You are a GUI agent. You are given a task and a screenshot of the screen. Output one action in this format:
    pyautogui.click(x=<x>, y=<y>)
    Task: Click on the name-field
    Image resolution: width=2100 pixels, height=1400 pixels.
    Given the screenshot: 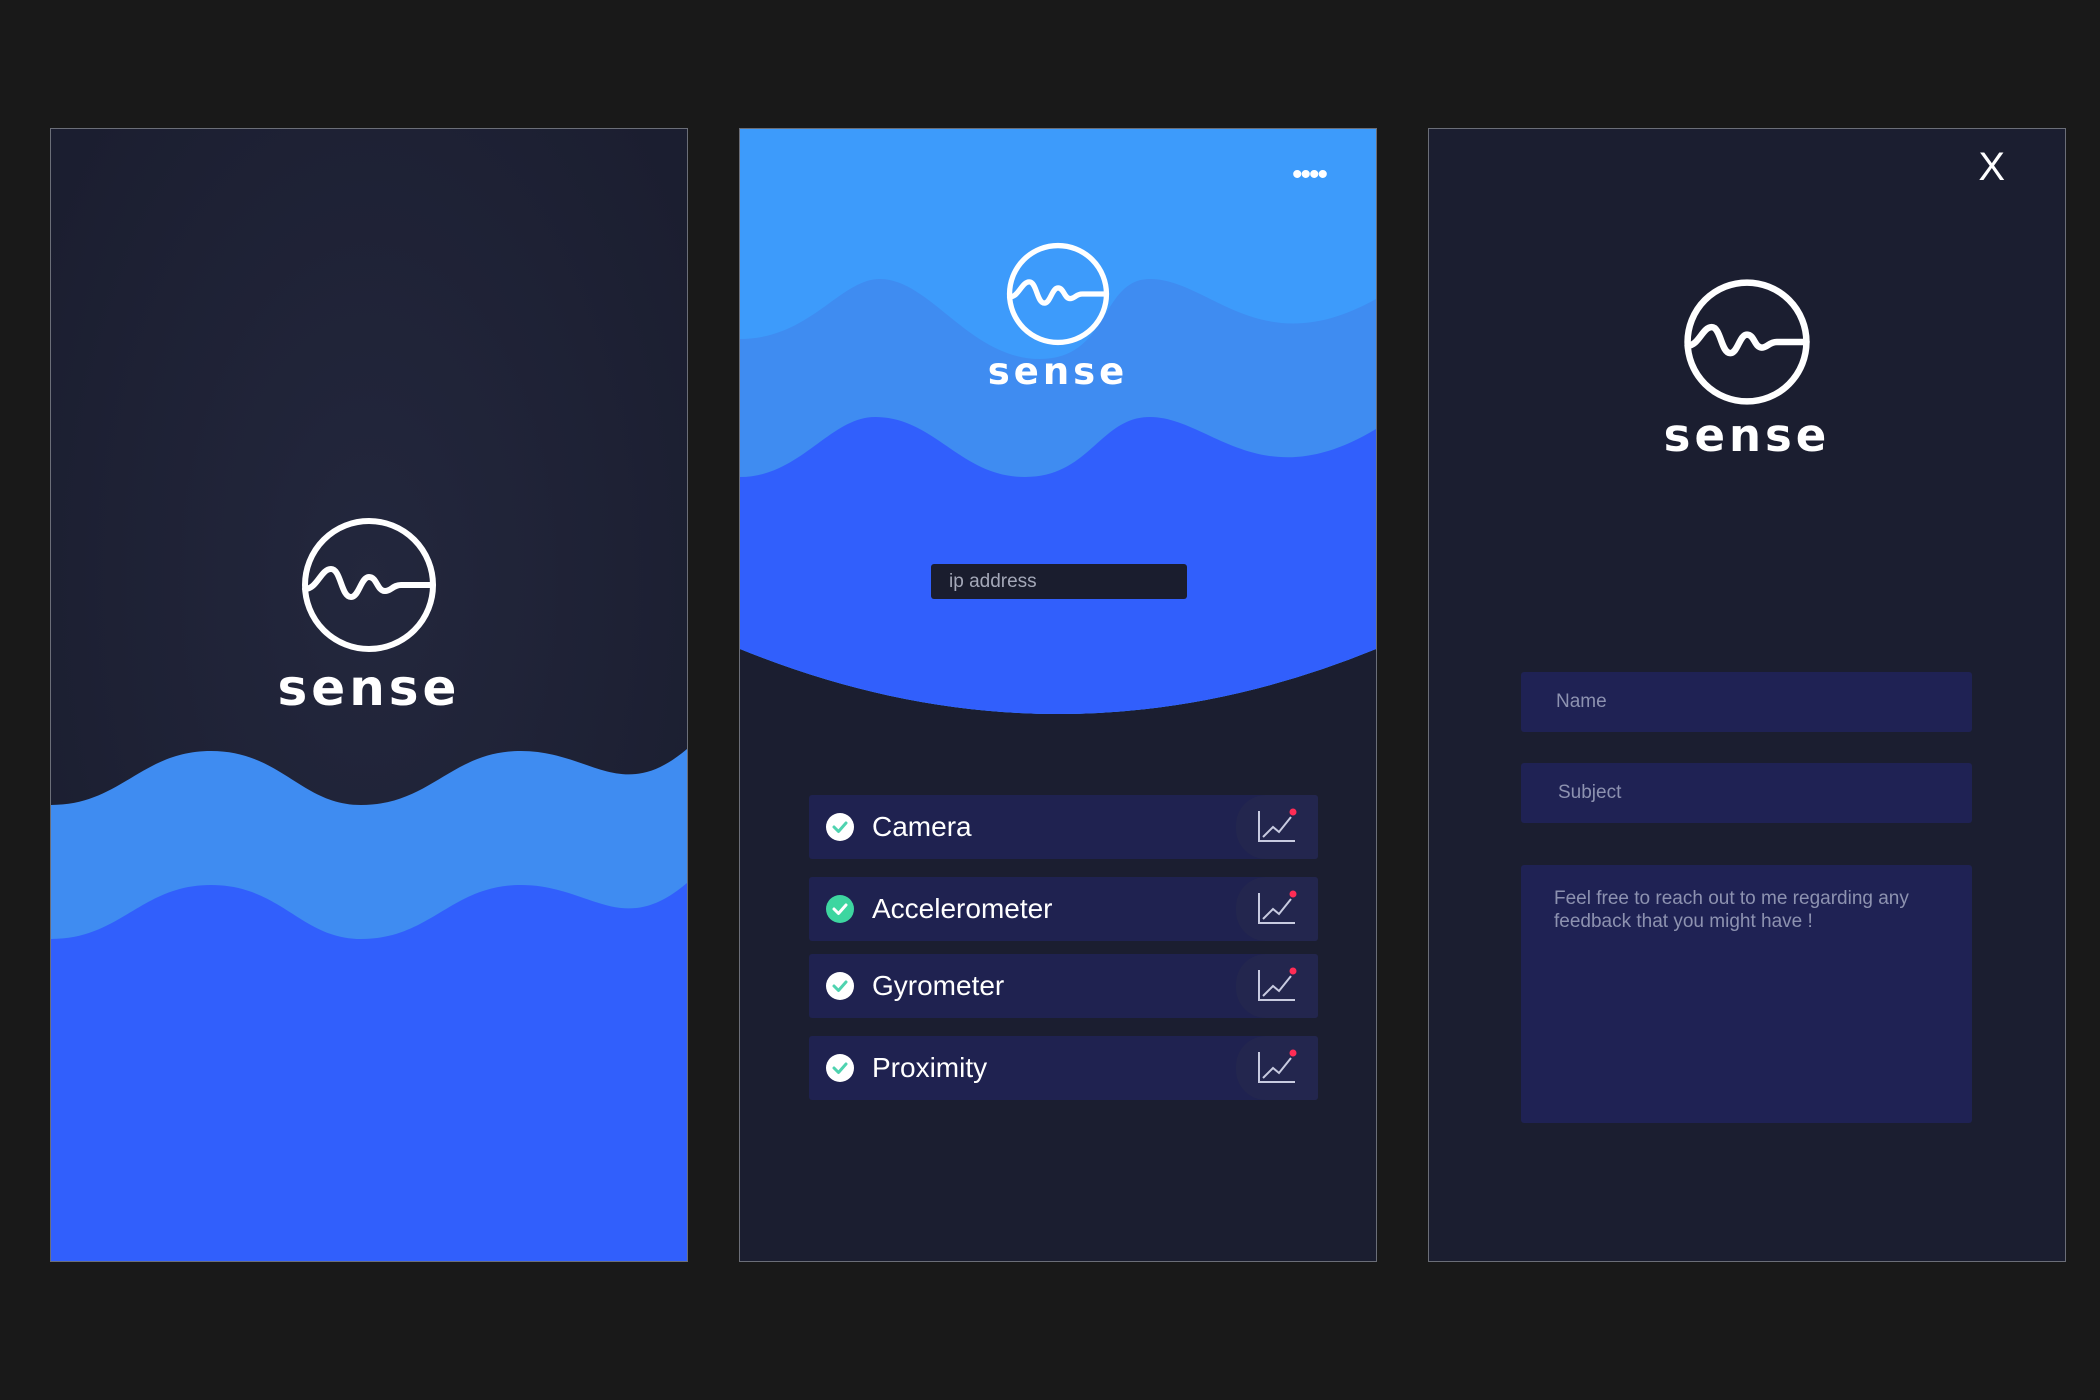 What is the action you would take?
    pyautogui.click(x=1746, y=702)
    